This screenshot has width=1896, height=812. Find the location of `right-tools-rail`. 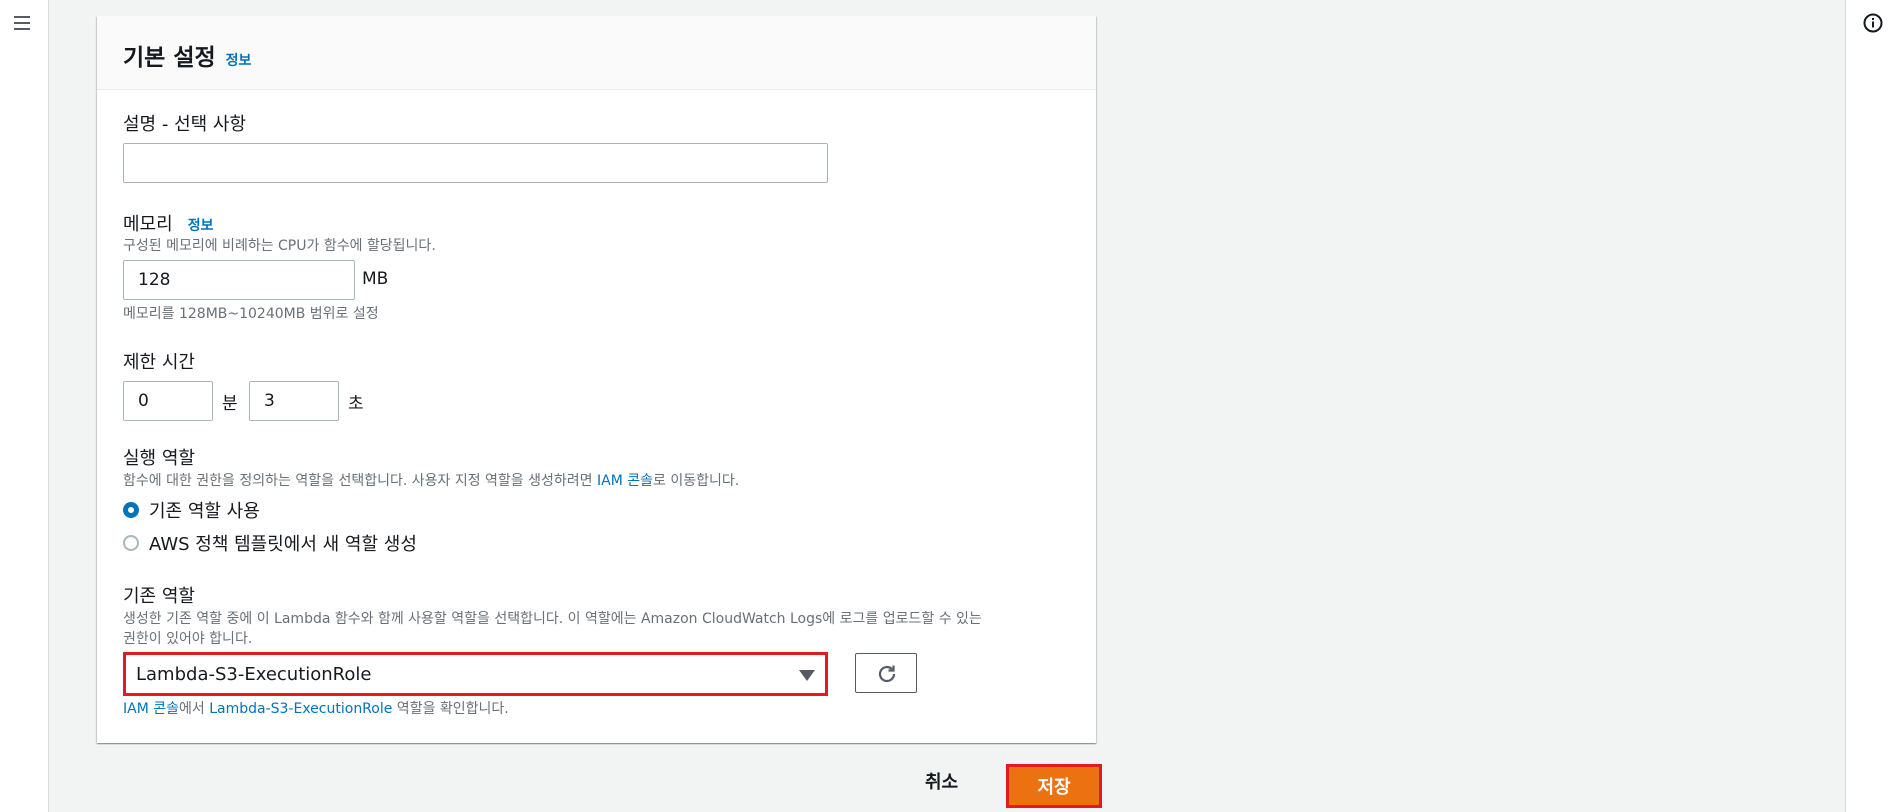

right-tools-rail is located at coordinates (1870, 406).